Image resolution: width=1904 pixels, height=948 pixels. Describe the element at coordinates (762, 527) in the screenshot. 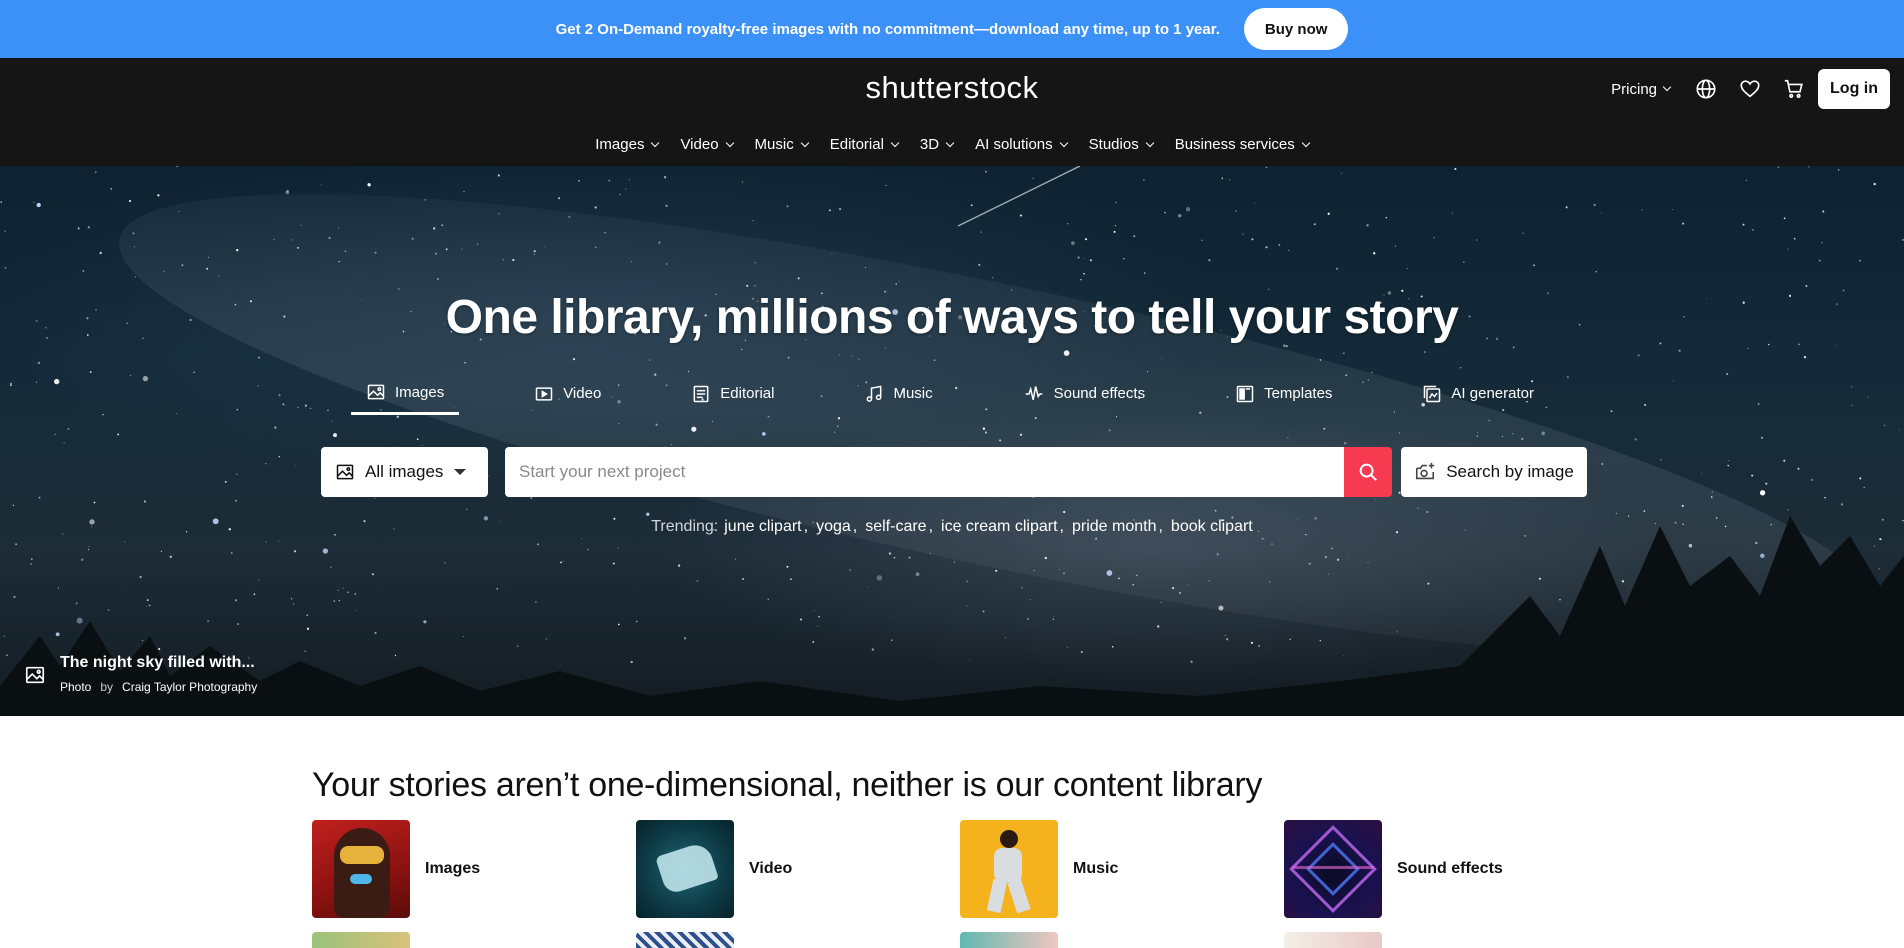

I see `trending-link: june clipart` at that location.